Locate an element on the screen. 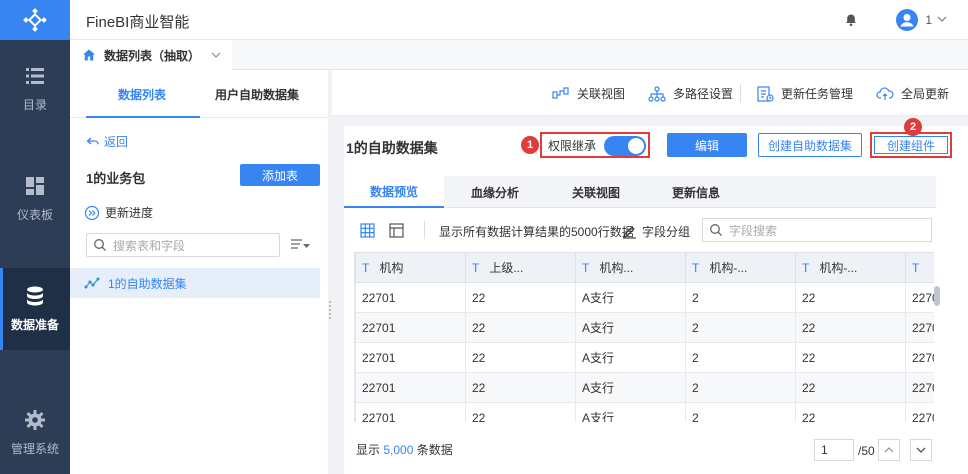 Image resolution: width=968 pixels, height=474 pixels. bell-icon is located at coordinates (851, 20).